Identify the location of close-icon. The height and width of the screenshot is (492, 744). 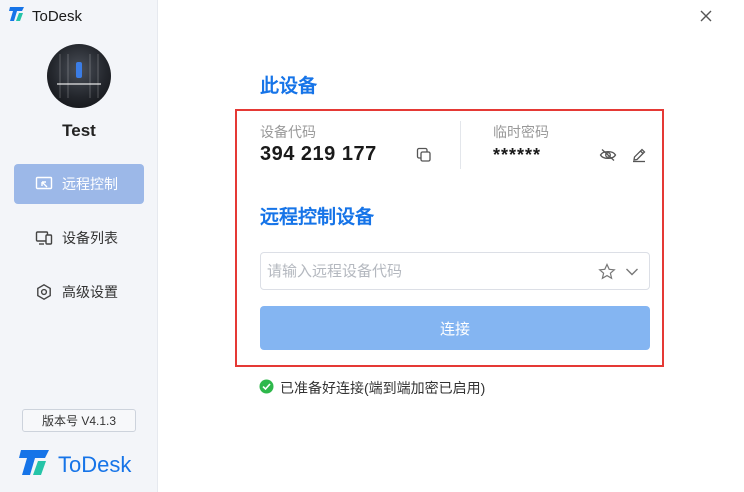
(706, 16).